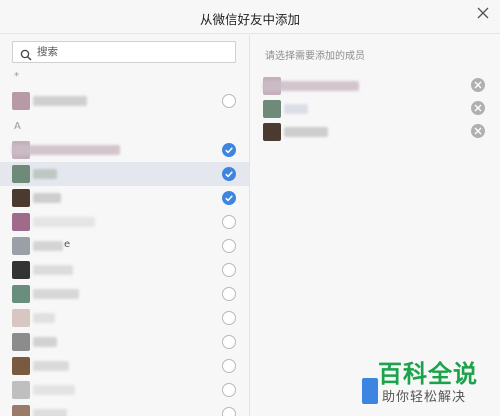 The height and width of the screenshot is (416, 500). Describe the element at coordinates (132, 52) in the screenshot. I see `search-input` at that location.